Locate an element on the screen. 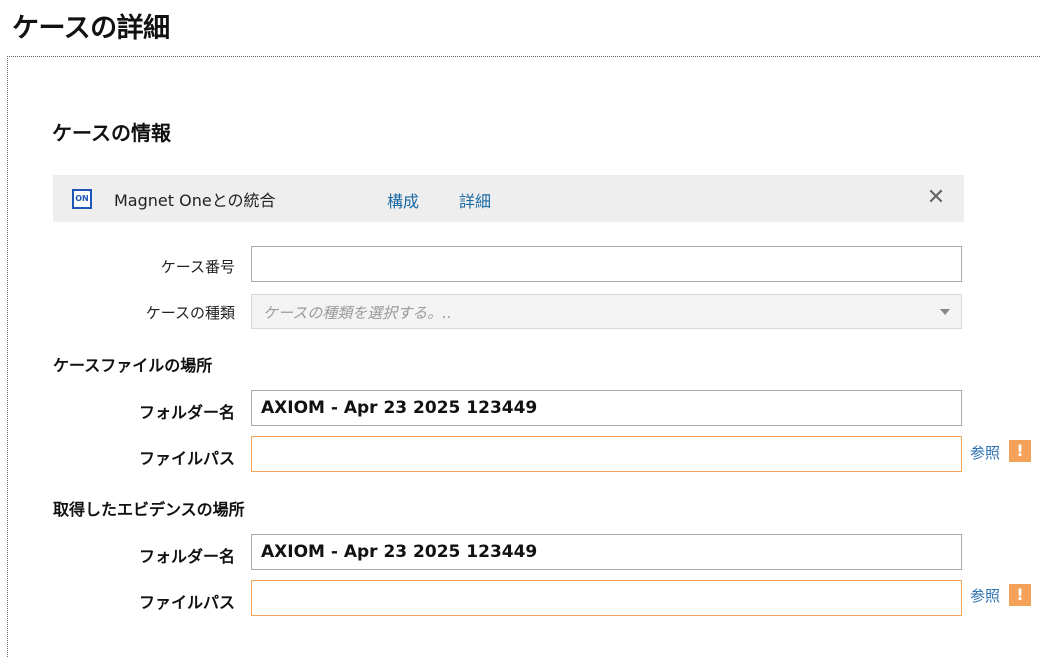 The height and width of the screenshot is (657, 1040). magnet-one-icon-text: ON is located at coordinates (82, 198).